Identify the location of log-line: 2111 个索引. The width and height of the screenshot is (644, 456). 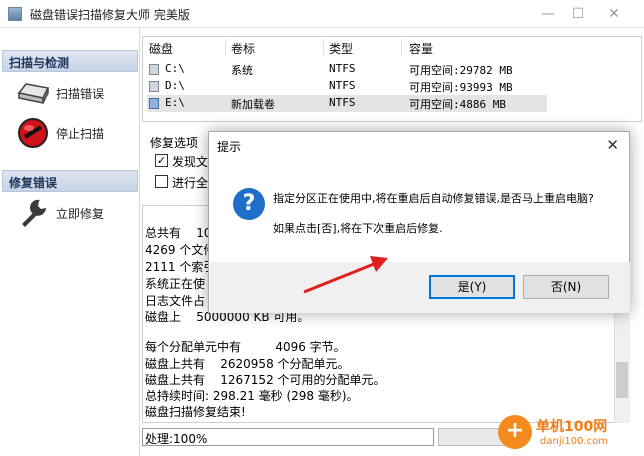
(180, 267).